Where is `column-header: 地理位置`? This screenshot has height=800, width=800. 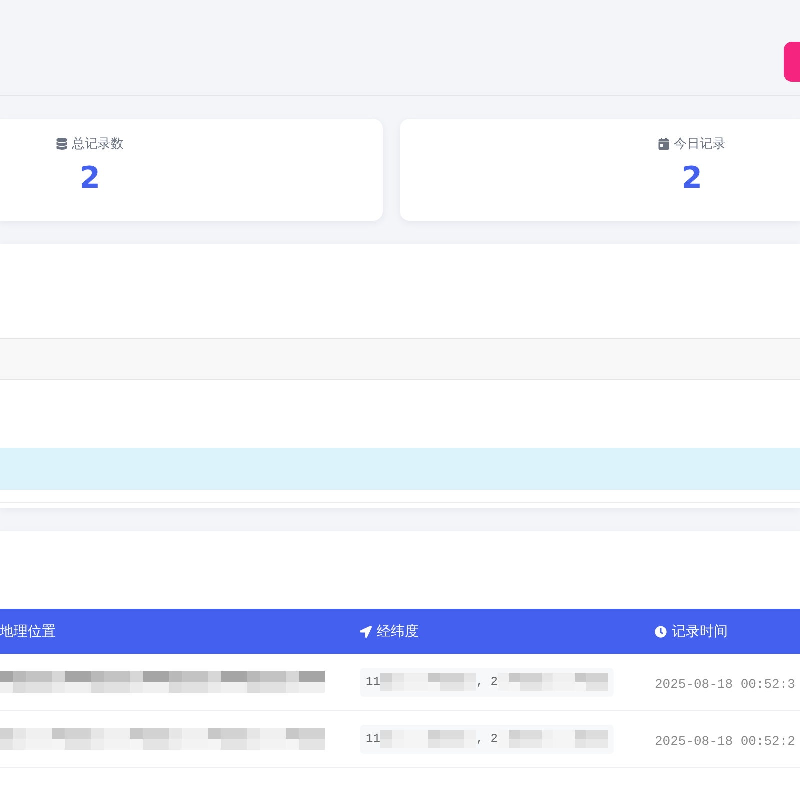
column-header: 地理位置 is located at coordinates (28, 631).